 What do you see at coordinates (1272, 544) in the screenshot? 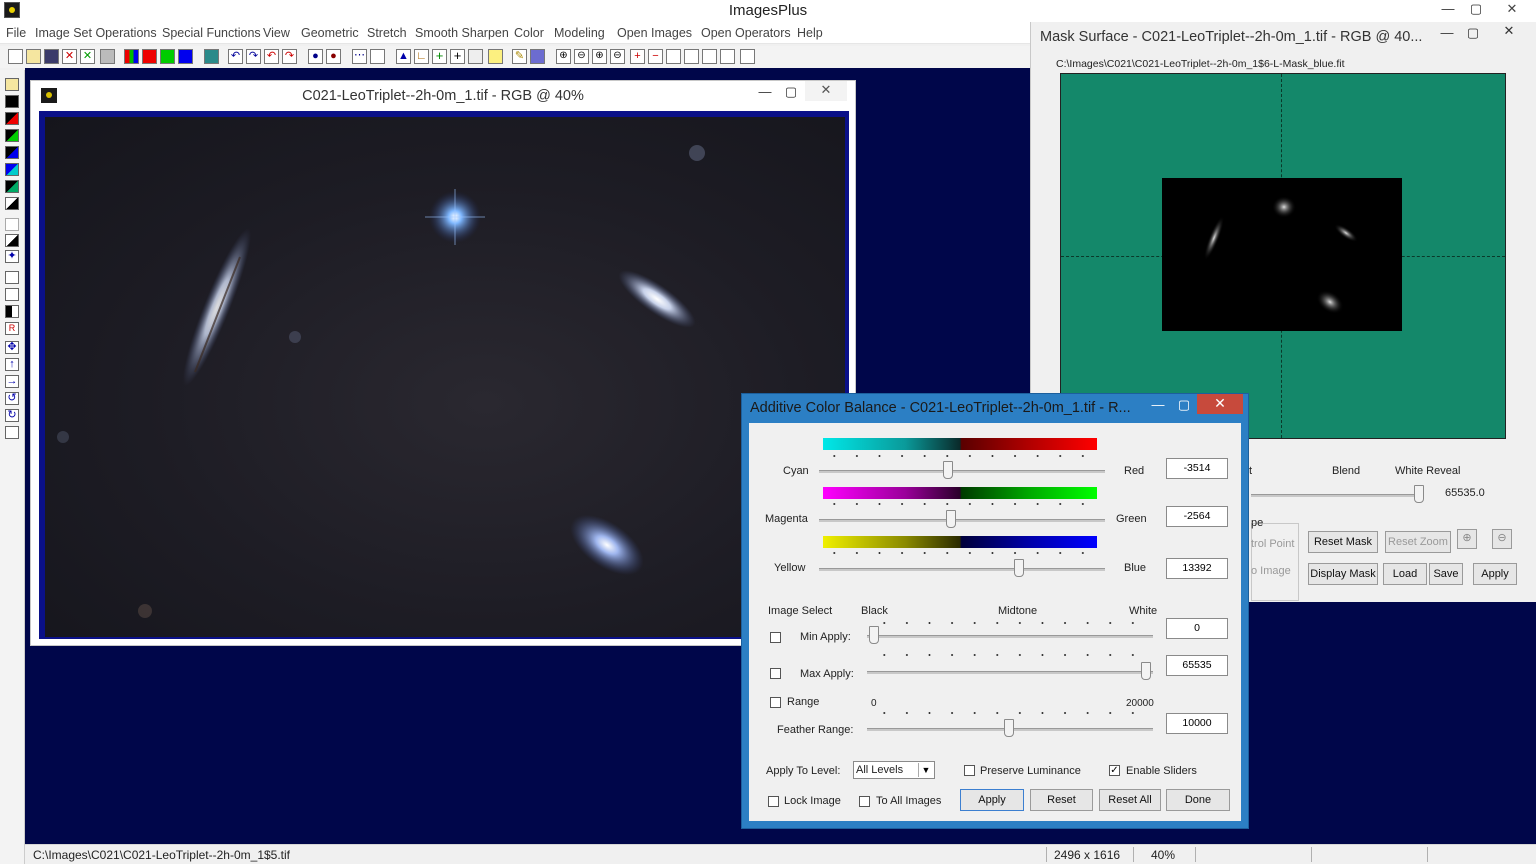
I see `control-point-option: trol Point` at bounding box center [1272, 544].